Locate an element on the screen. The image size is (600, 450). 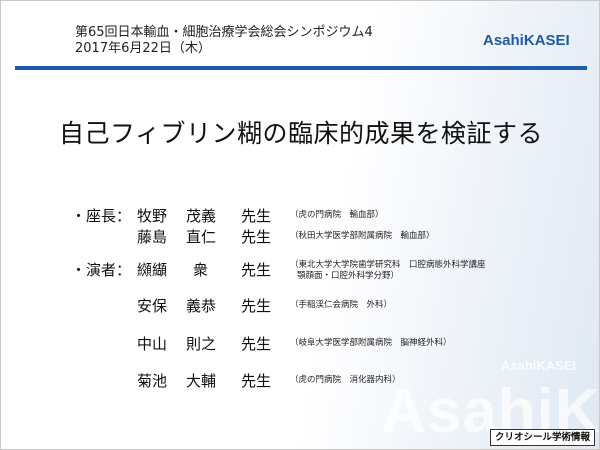
person-given-name: 衆 is located at coordinates (201, 270).